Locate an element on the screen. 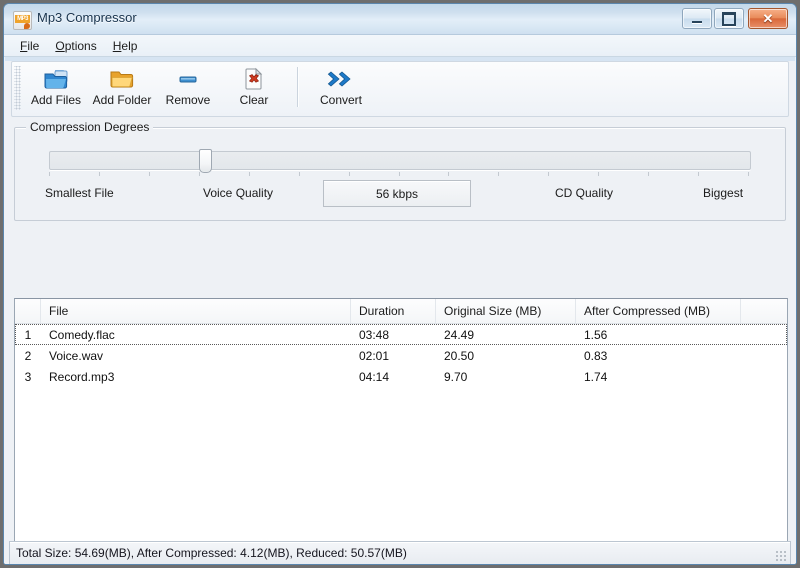  close-button: ✕ is located at coordinates (768, 18).